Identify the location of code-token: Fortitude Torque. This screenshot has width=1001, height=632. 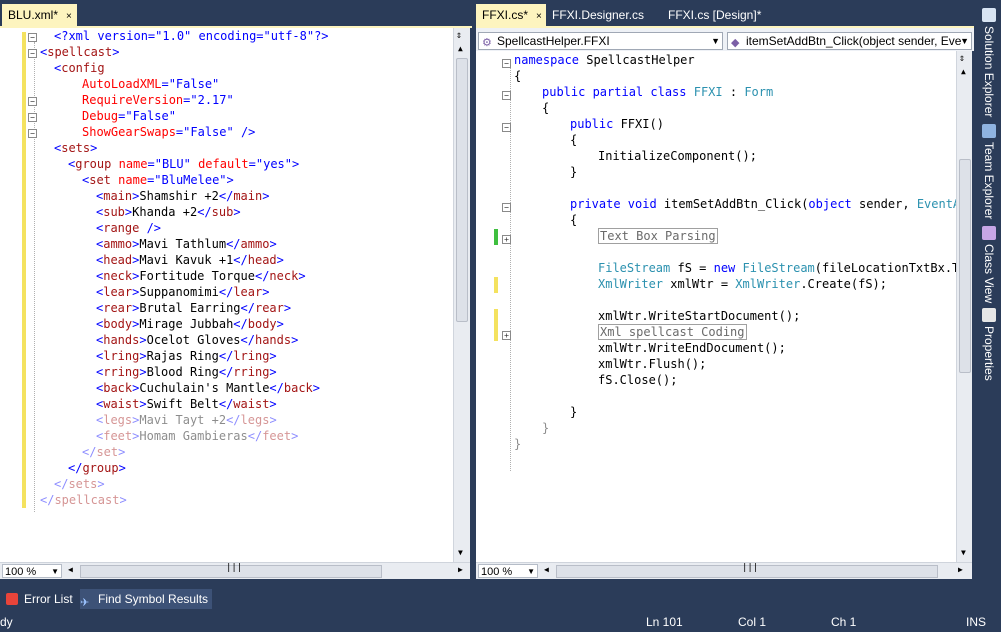
(197, 276).